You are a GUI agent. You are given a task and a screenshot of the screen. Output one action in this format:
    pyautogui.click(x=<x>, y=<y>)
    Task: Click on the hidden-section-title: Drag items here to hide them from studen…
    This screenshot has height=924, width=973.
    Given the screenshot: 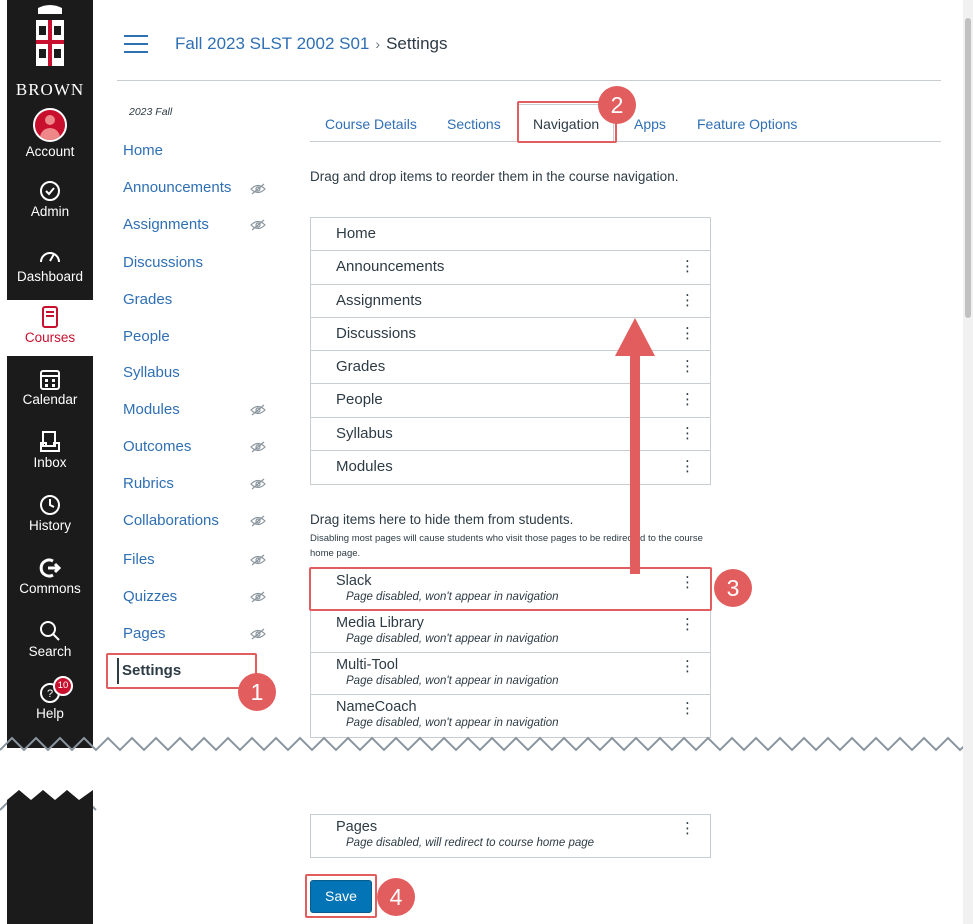 What is the action you would take?
    pyautogui.click(x=442, y=519)
    